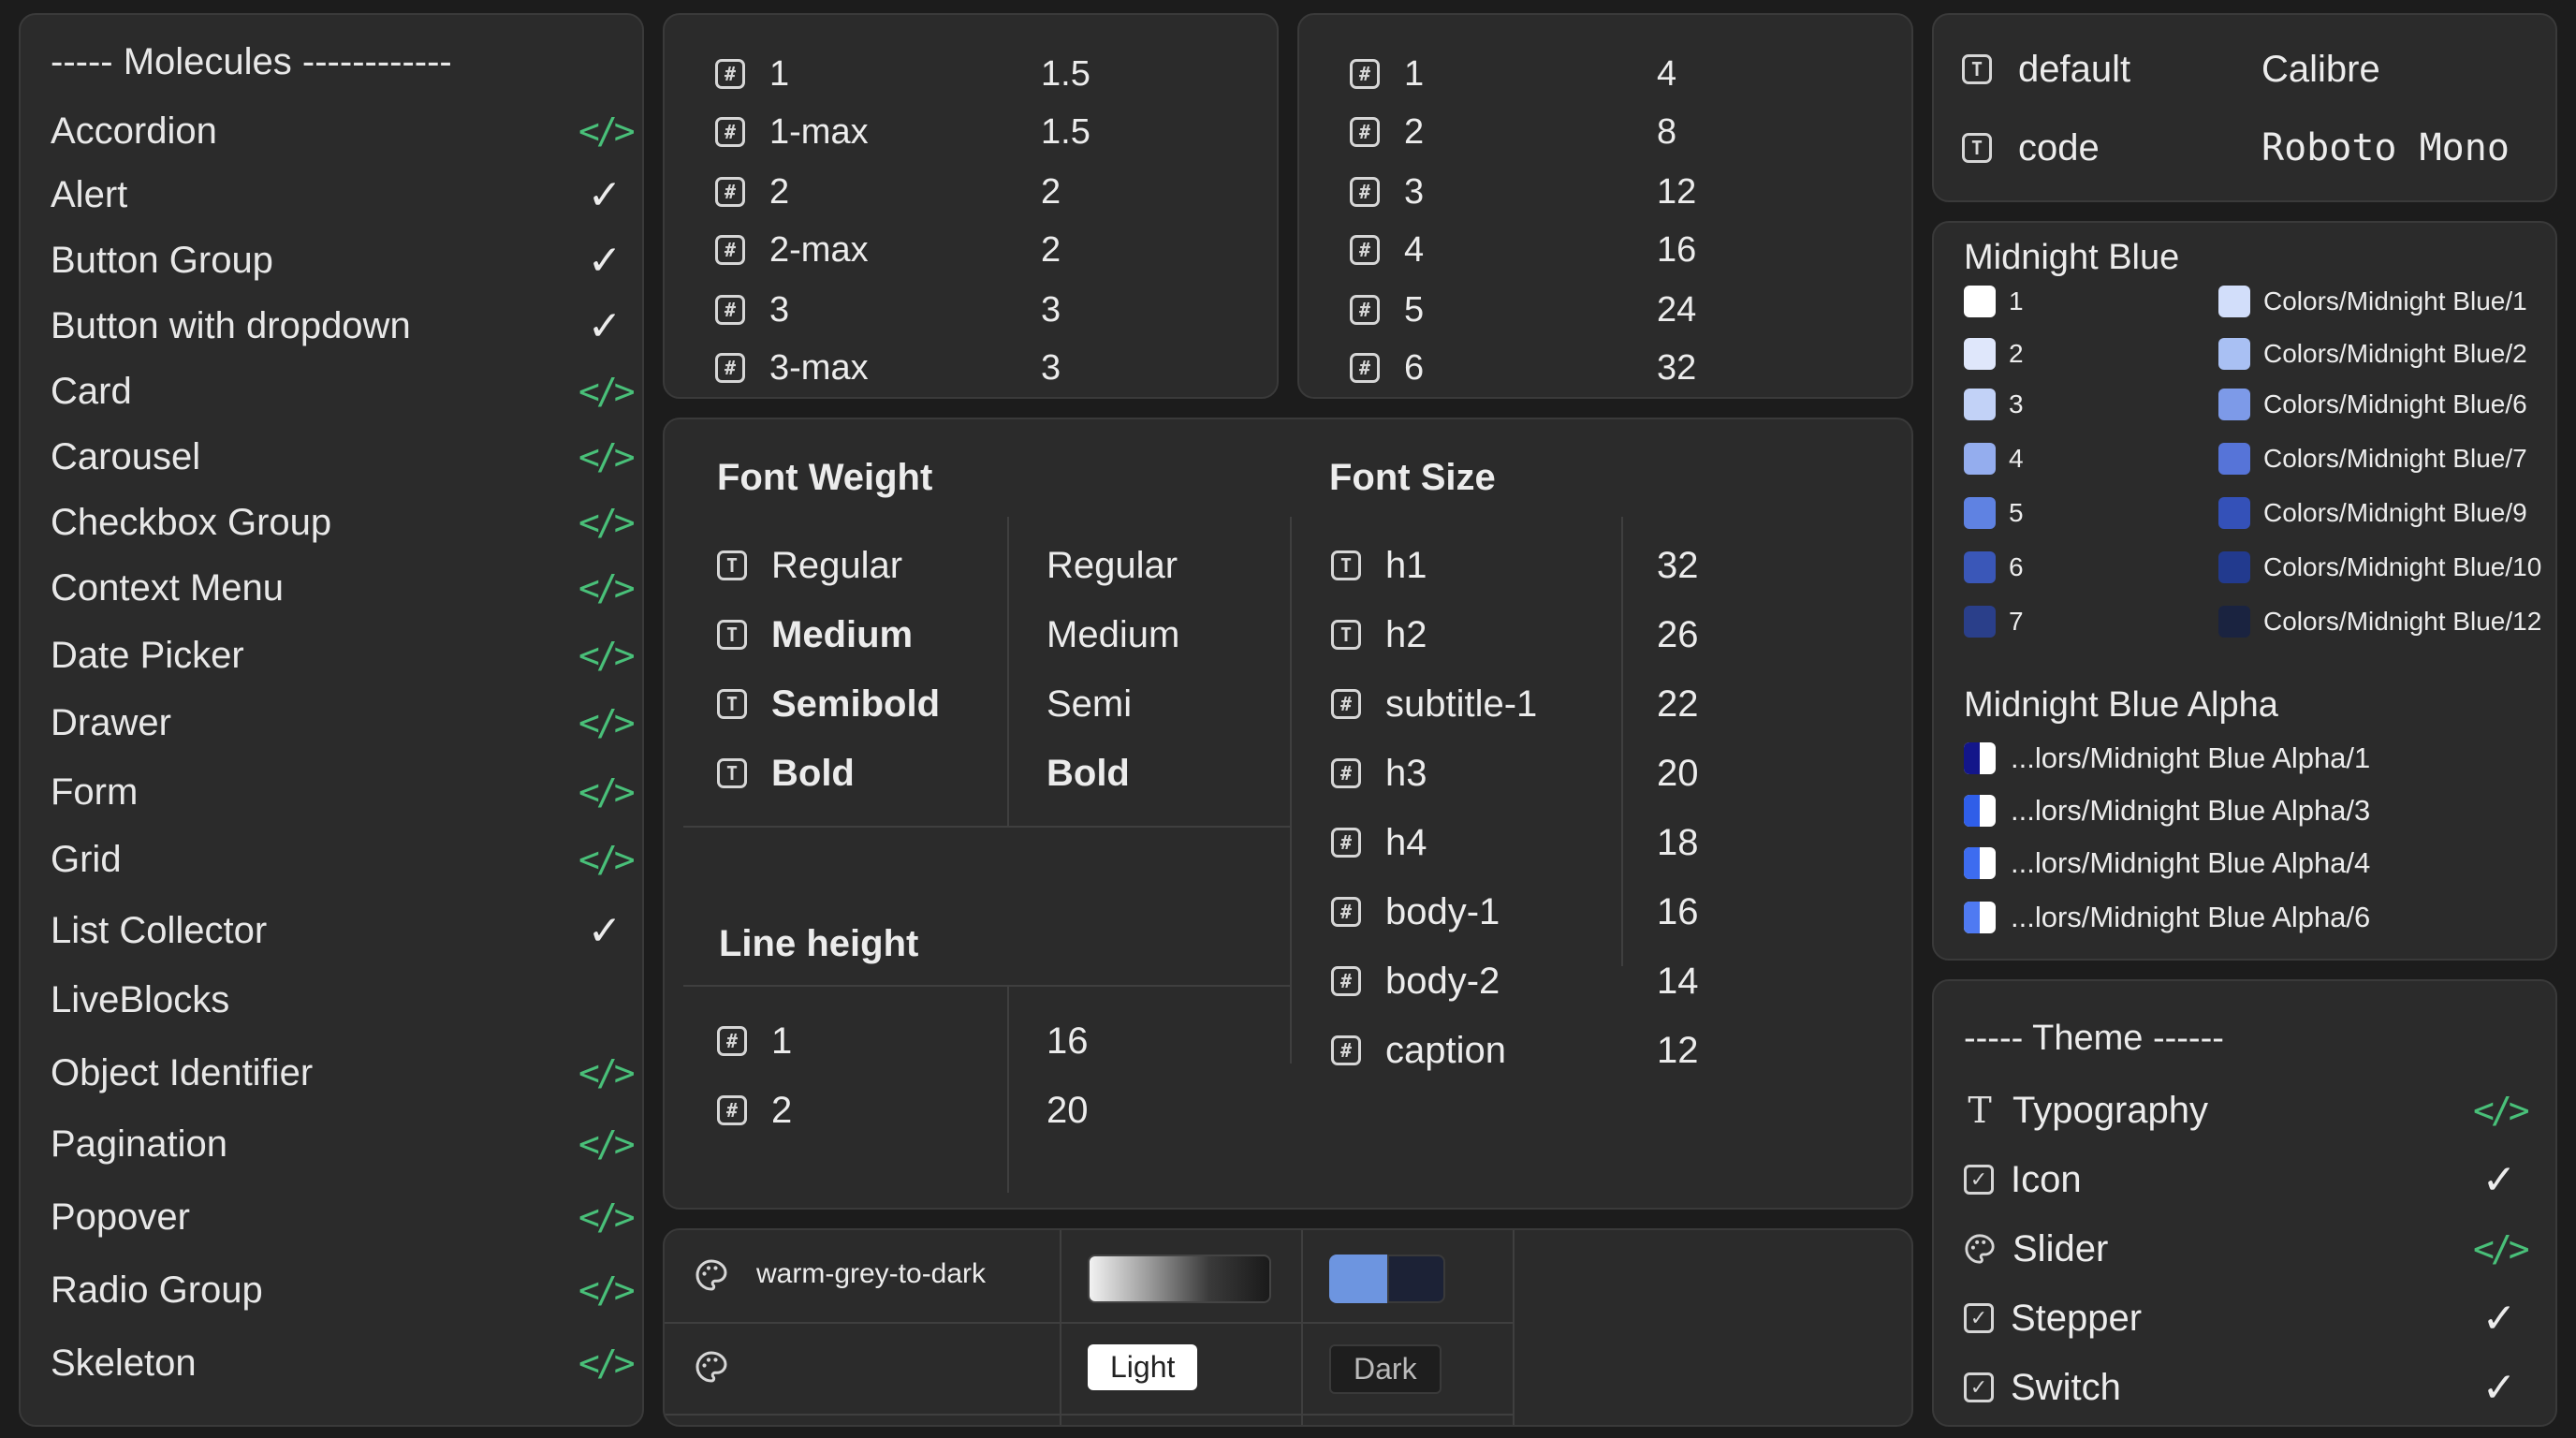 Image resolution: width=2576 pixels, height=1438 pixels. Describe the element at coordinates (344, 522) in the screenshot. I see `molecule-item: Checkbox Group </>` at that location.